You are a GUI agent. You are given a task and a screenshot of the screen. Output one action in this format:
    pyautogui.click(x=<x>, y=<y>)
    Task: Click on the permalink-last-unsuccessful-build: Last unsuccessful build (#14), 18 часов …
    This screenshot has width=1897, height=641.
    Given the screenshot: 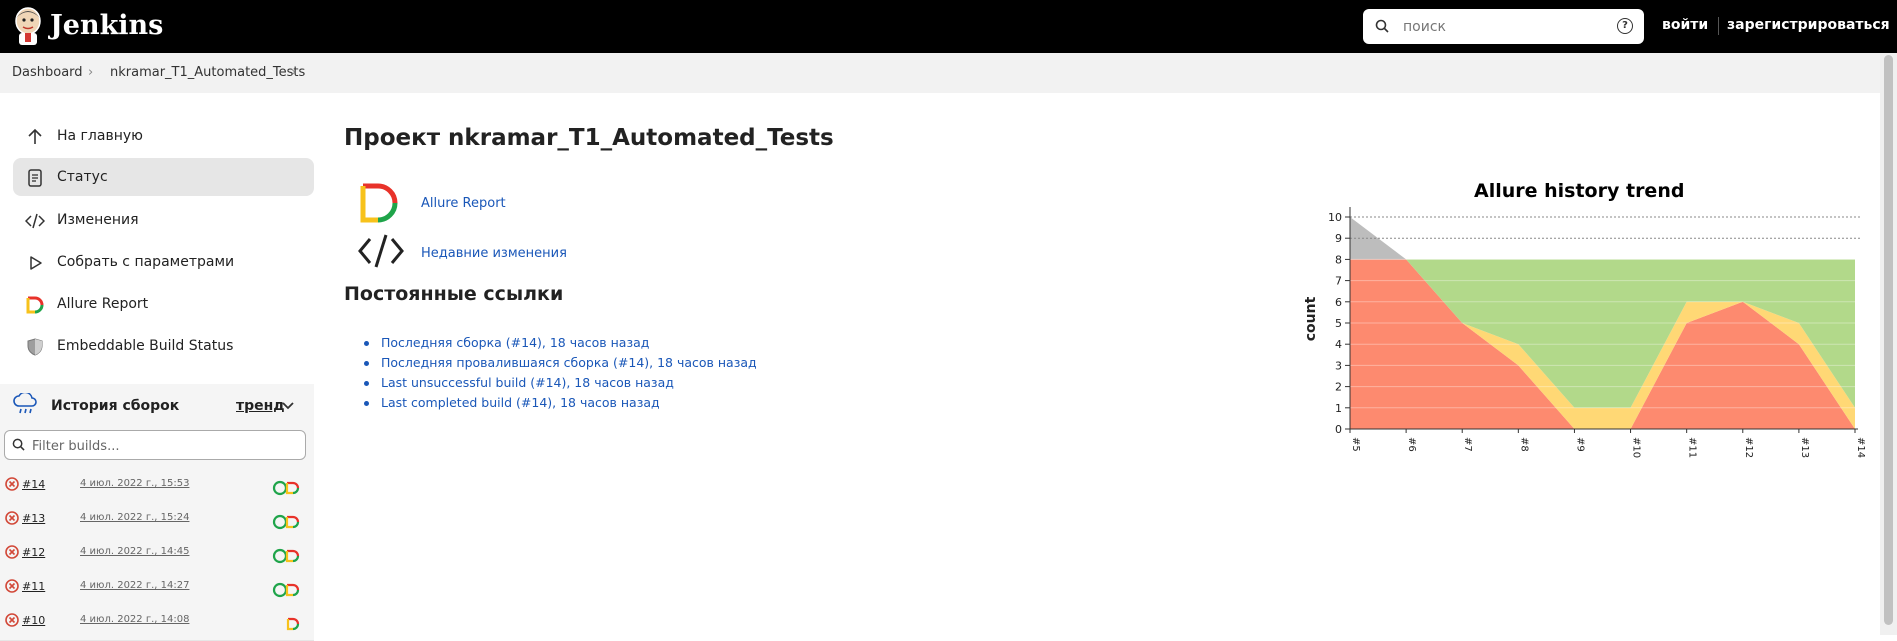 What is the action you would take?
    pyautogui.click(x=559, y=385)
    